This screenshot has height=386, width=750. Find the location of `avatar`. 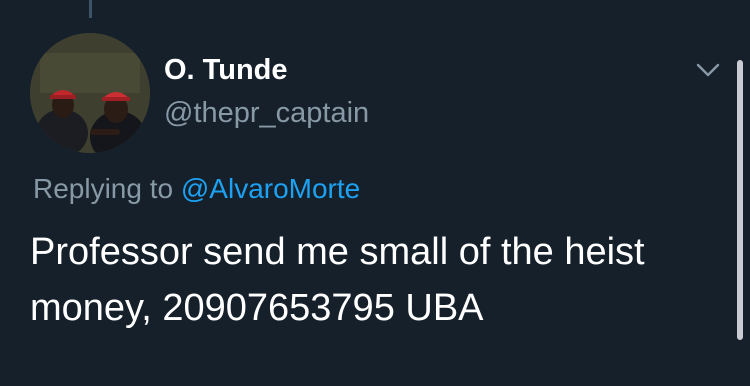

avatar is located at coordinates (90, 93).